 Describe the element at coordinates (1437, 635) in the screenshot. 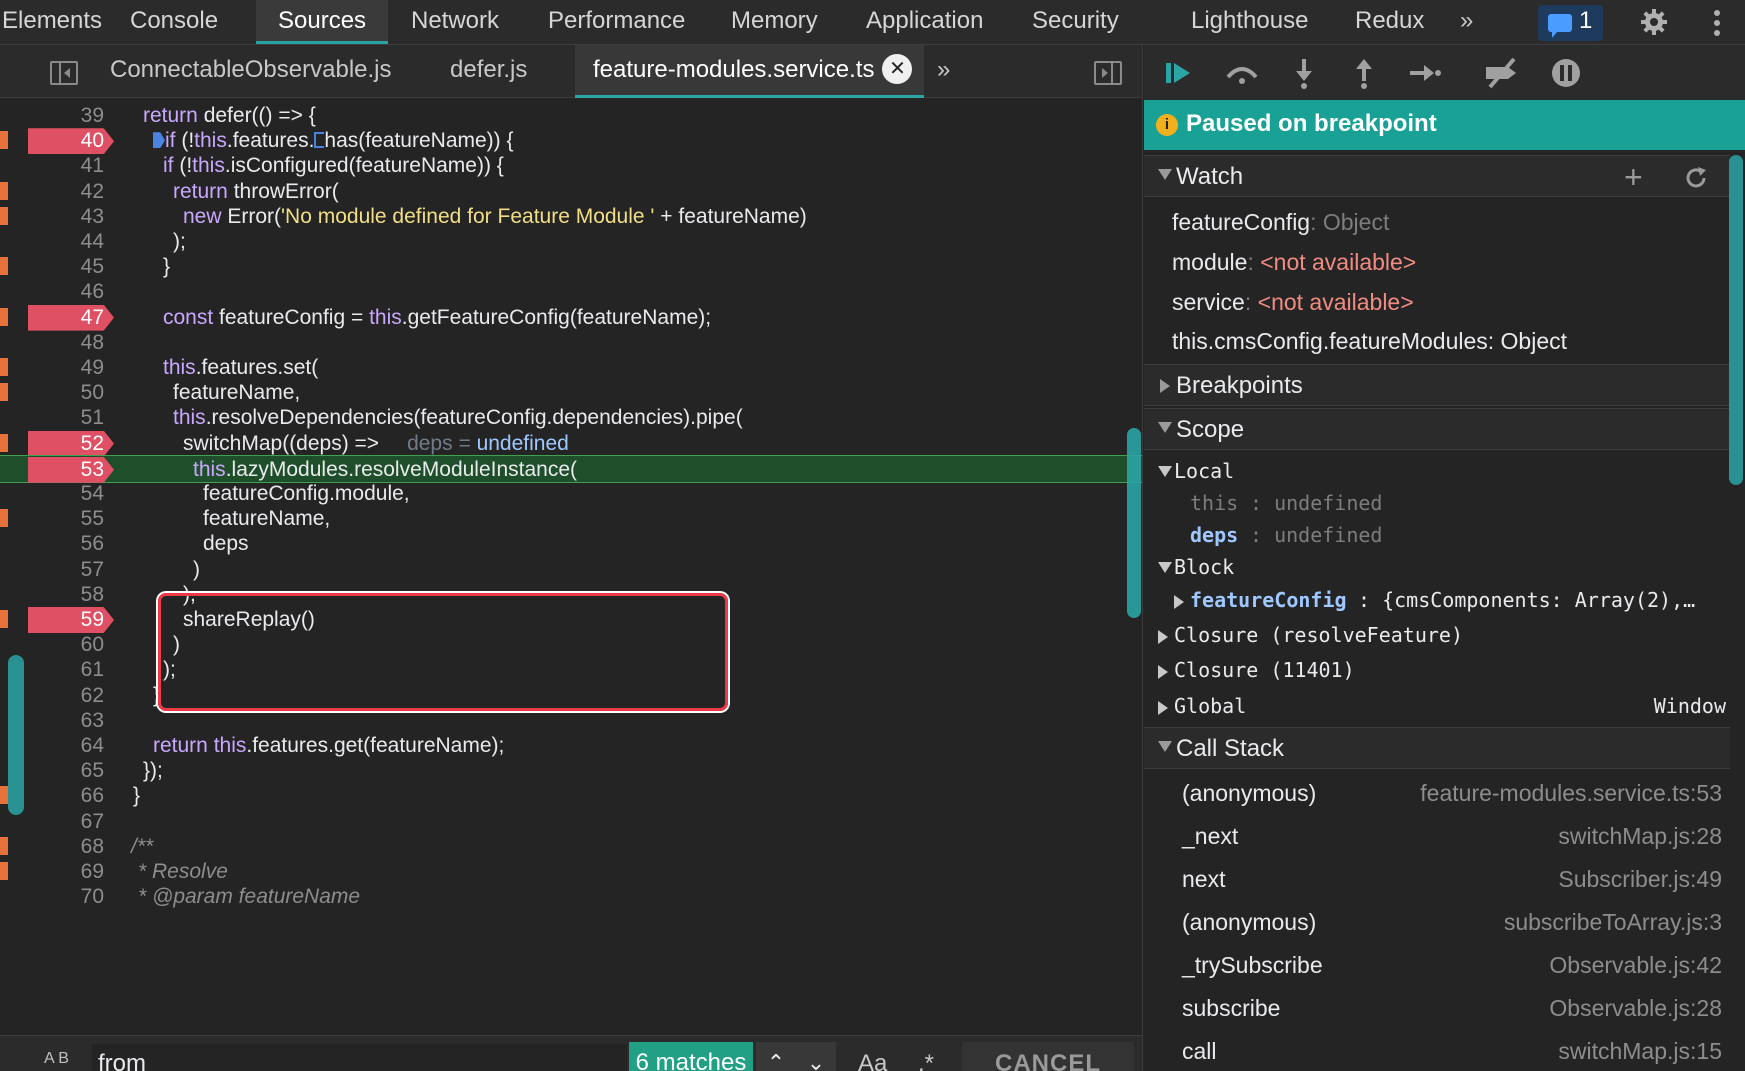

I see `scope-closure: Closure (resolveFeature)` at that location.